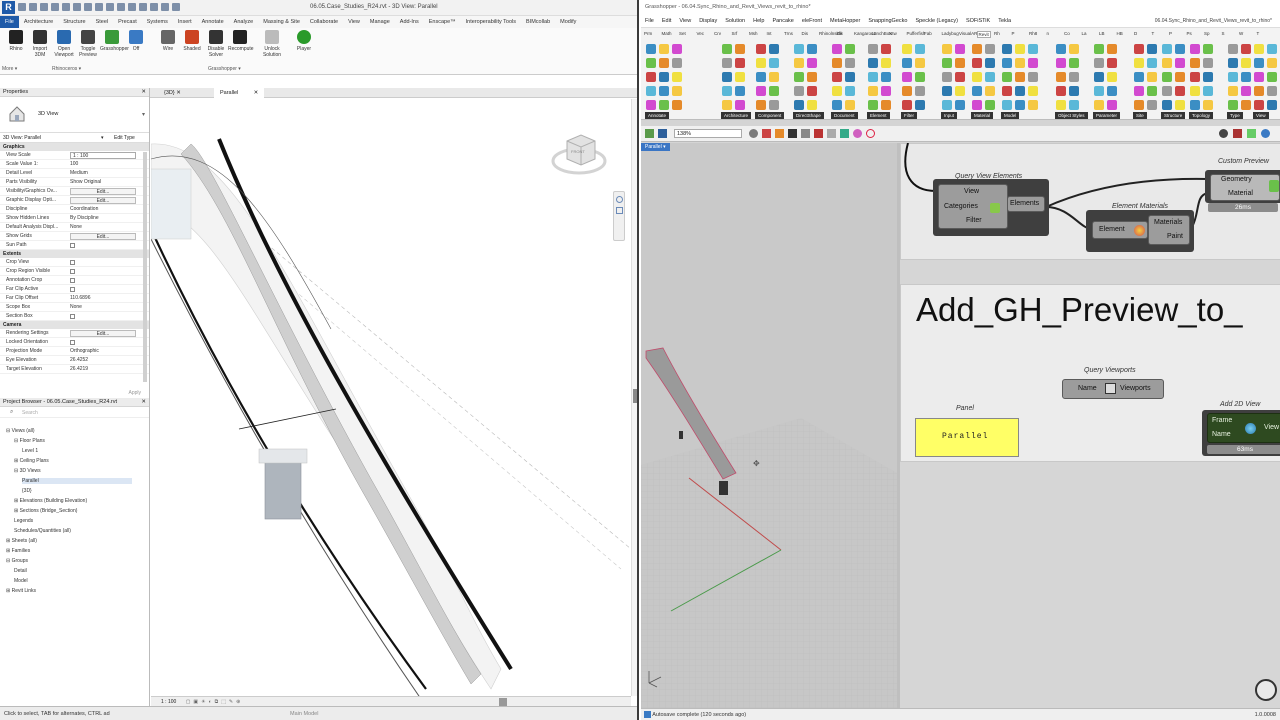 This screenshot has width=1280, height=720. I want to click on document-preview-icon, so click(844, 133).